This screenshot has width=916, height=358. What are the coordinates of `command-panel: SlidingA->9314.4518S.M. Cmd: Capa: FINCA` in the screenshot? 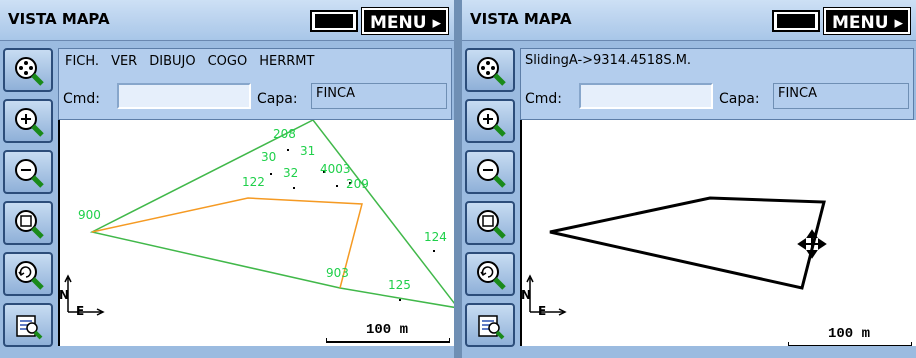 It's located at (717, 84).